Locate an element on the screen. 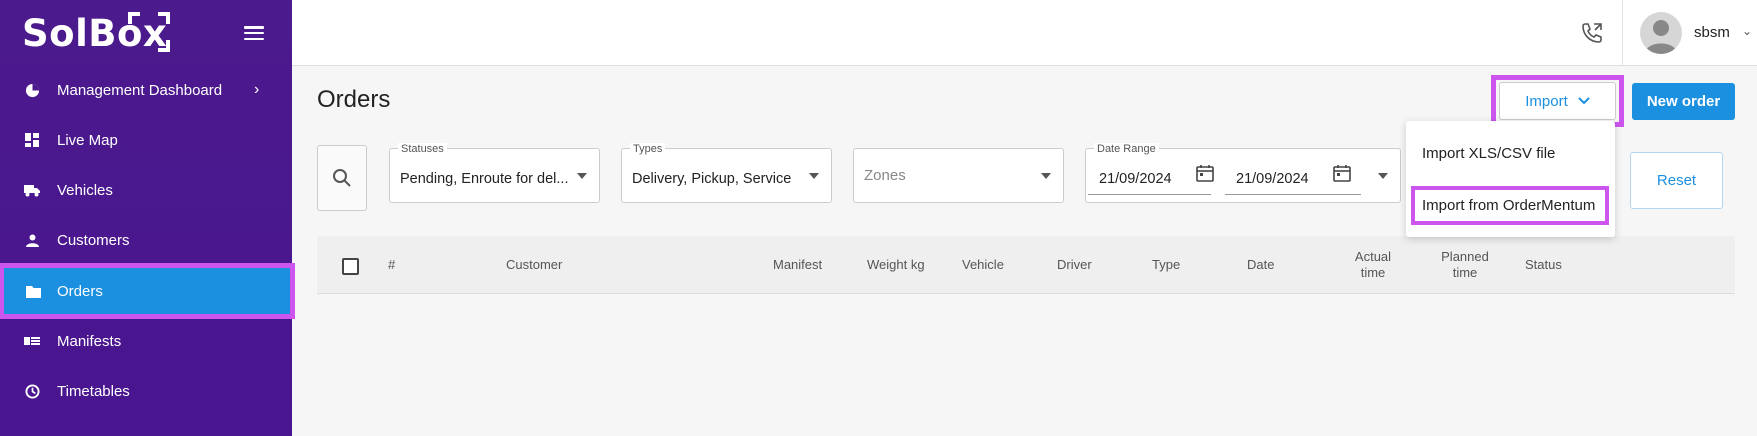 The width and height of the screenshot is (1757, 436). person-icon is located at coordinates (32, 240).